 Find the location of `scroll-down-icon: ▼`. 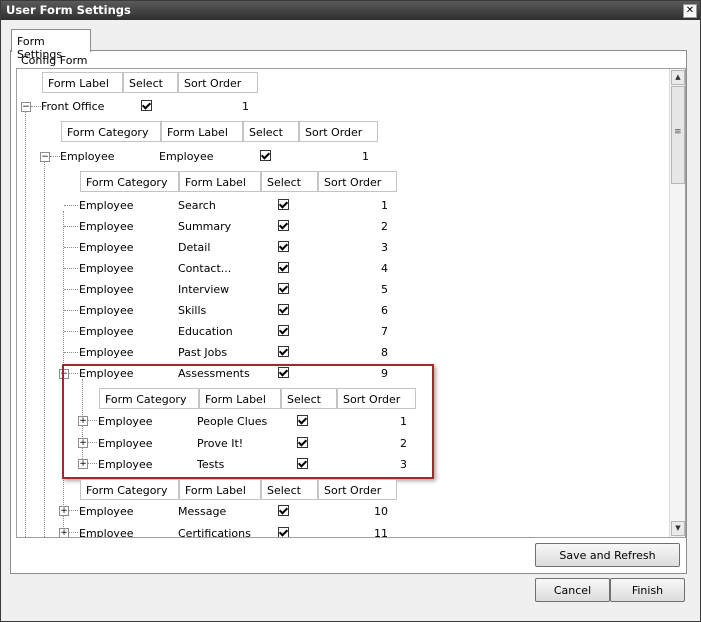

scroll-down-icon: ▼ is located at coordinates (678, 528).